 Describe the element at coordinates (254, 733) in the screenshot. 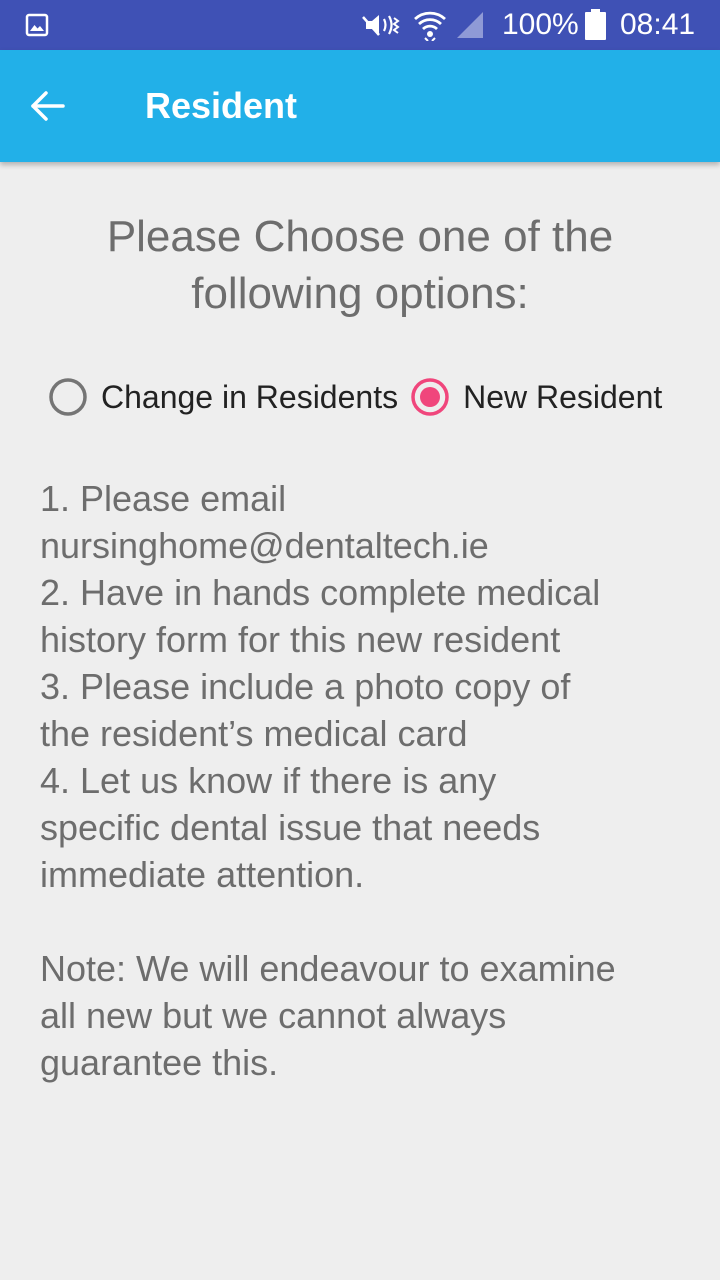

I see `instruction-line: the resident’s medical card` at that location.